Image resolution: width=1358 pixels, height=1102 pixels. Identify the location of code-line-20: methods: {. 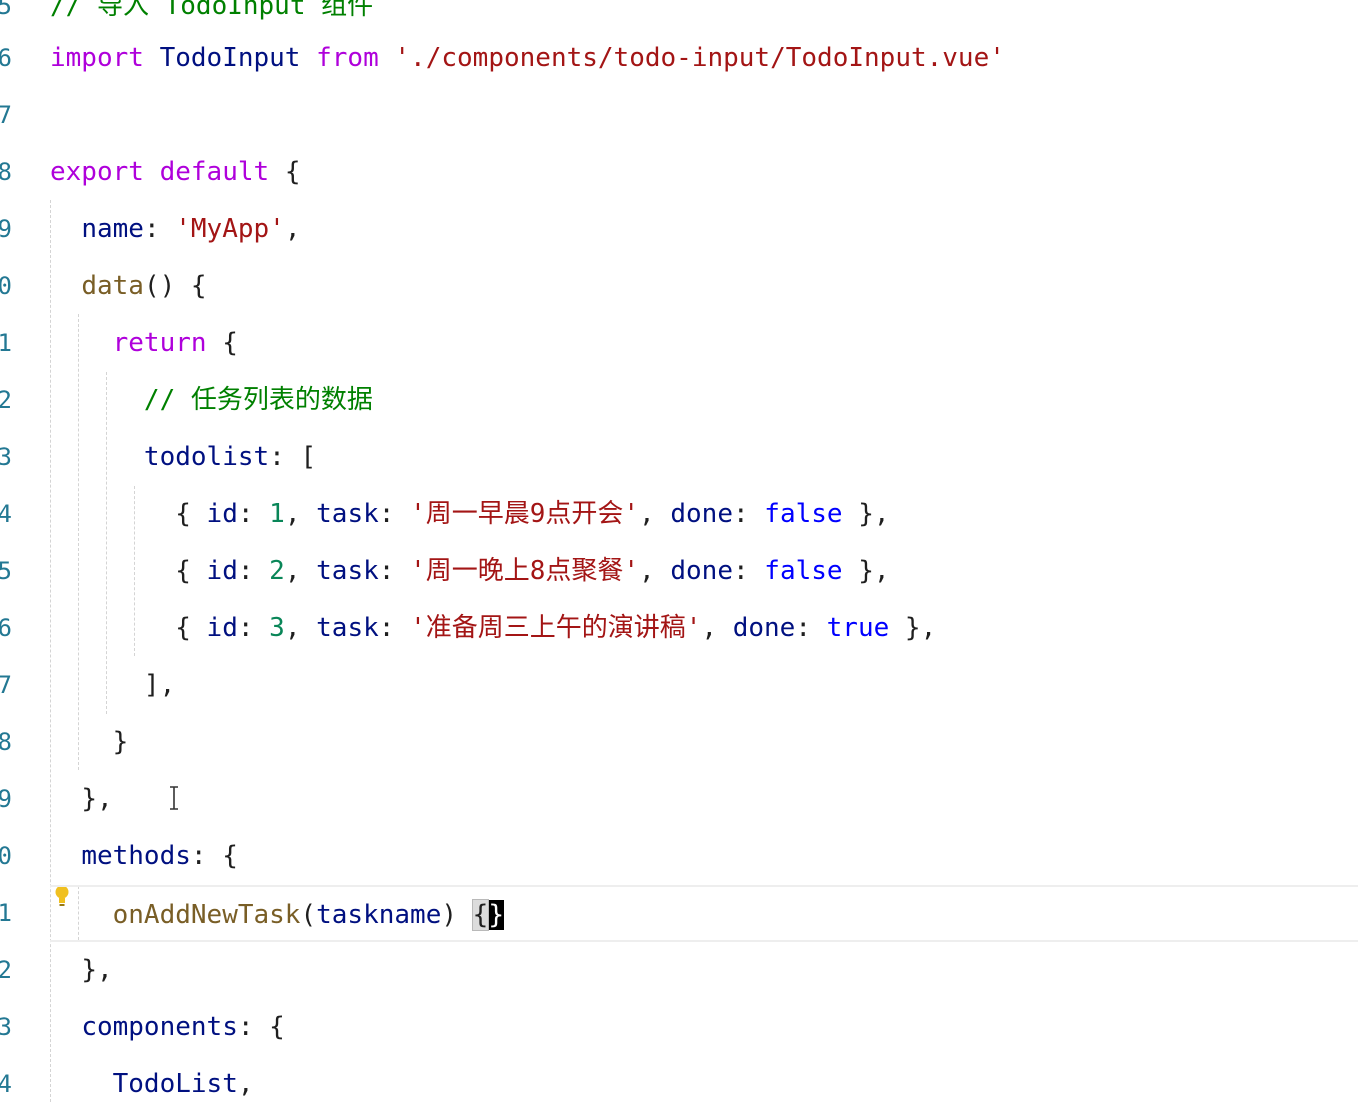
(704, 856).